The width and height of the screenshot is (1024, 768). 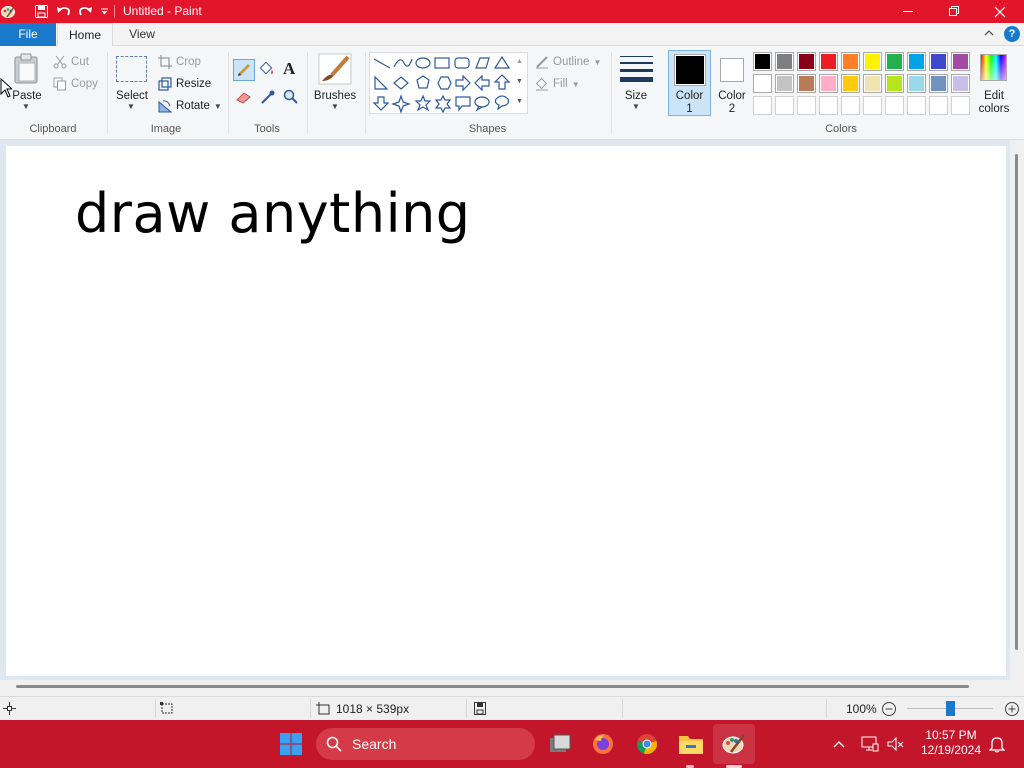 I want to click on tab-file: File, so click(x=28, y=34).